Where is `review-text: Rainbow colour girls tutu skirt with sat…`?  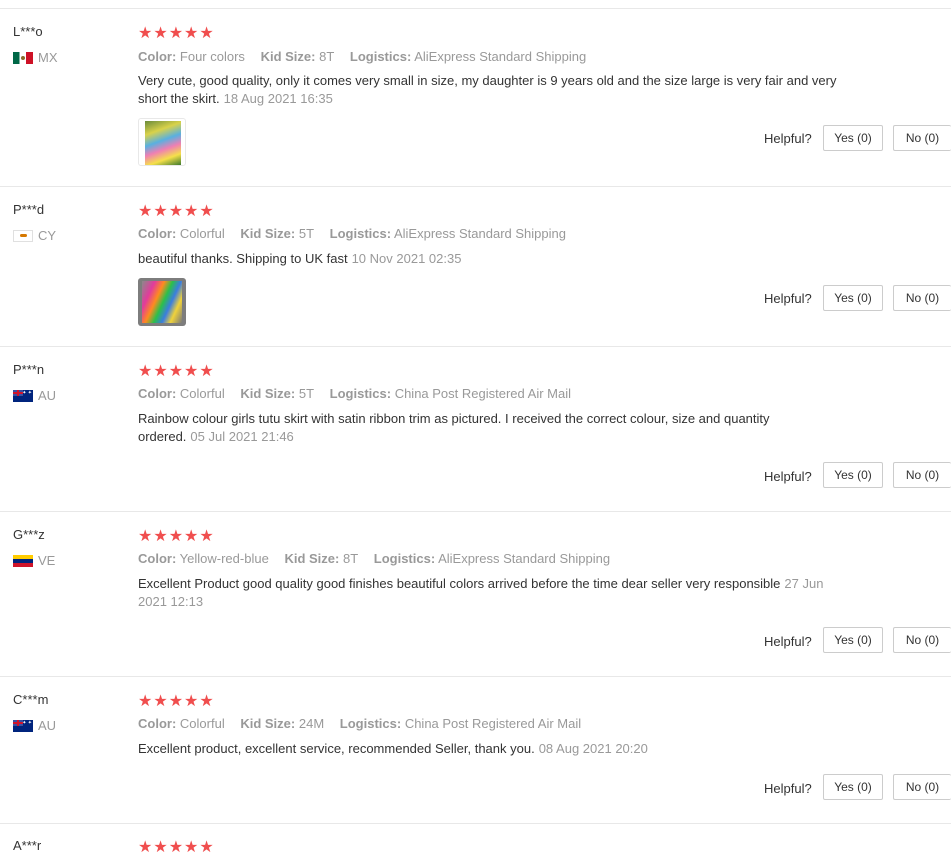
review-text: Rainbow colour girls tutu skirt with sat… is located at coordinates (483, 428).